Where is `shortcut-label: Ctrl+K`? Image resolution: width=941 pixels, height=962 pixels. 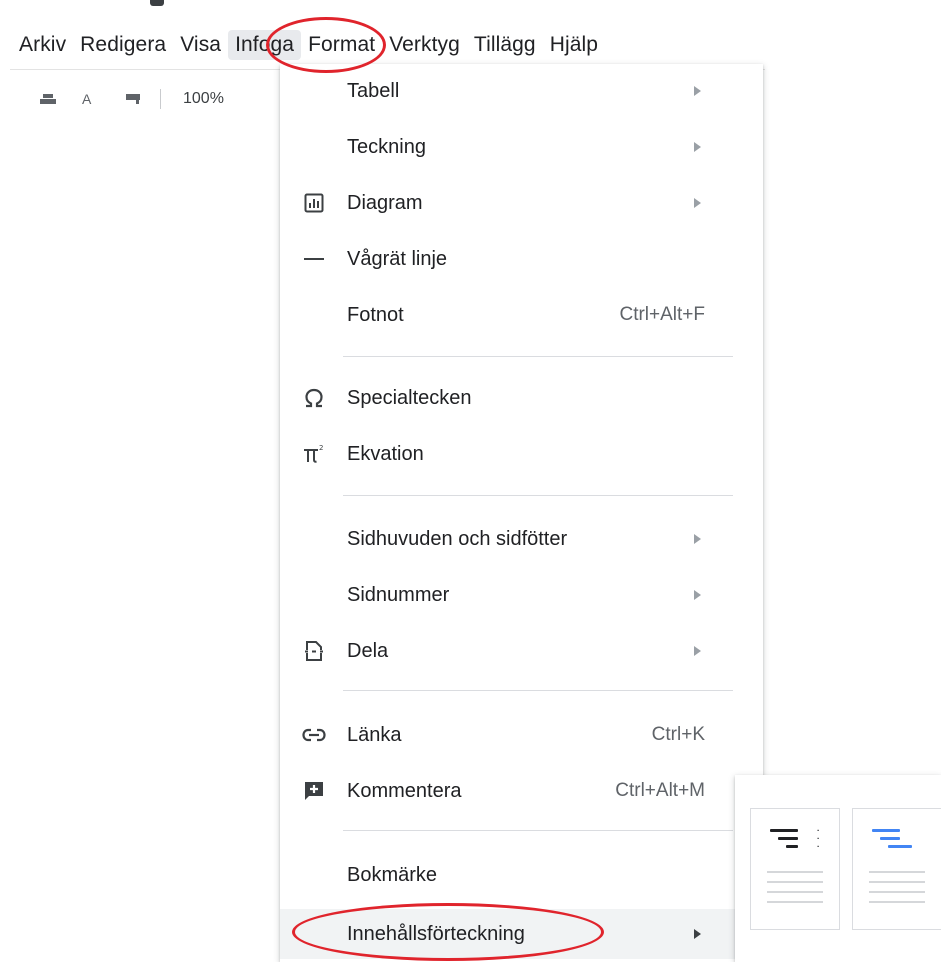
shortcut-label: Ctrl+K is located at coordinates (678, 734).